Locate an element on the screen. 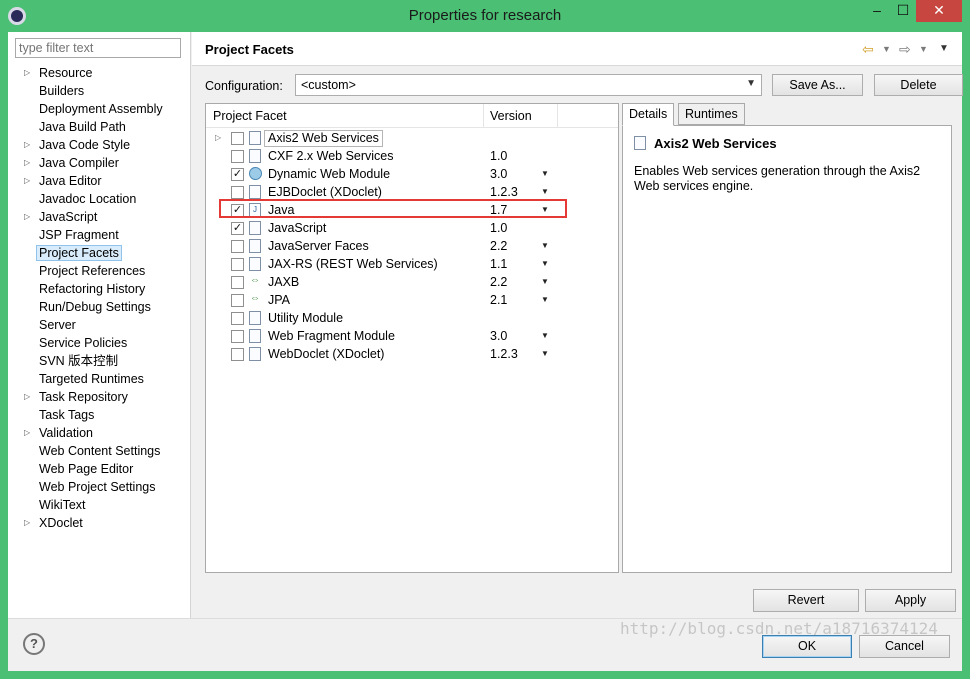 This screenshot has width=970, height=679. ok-button: OK is located at coordinates (807, 646).